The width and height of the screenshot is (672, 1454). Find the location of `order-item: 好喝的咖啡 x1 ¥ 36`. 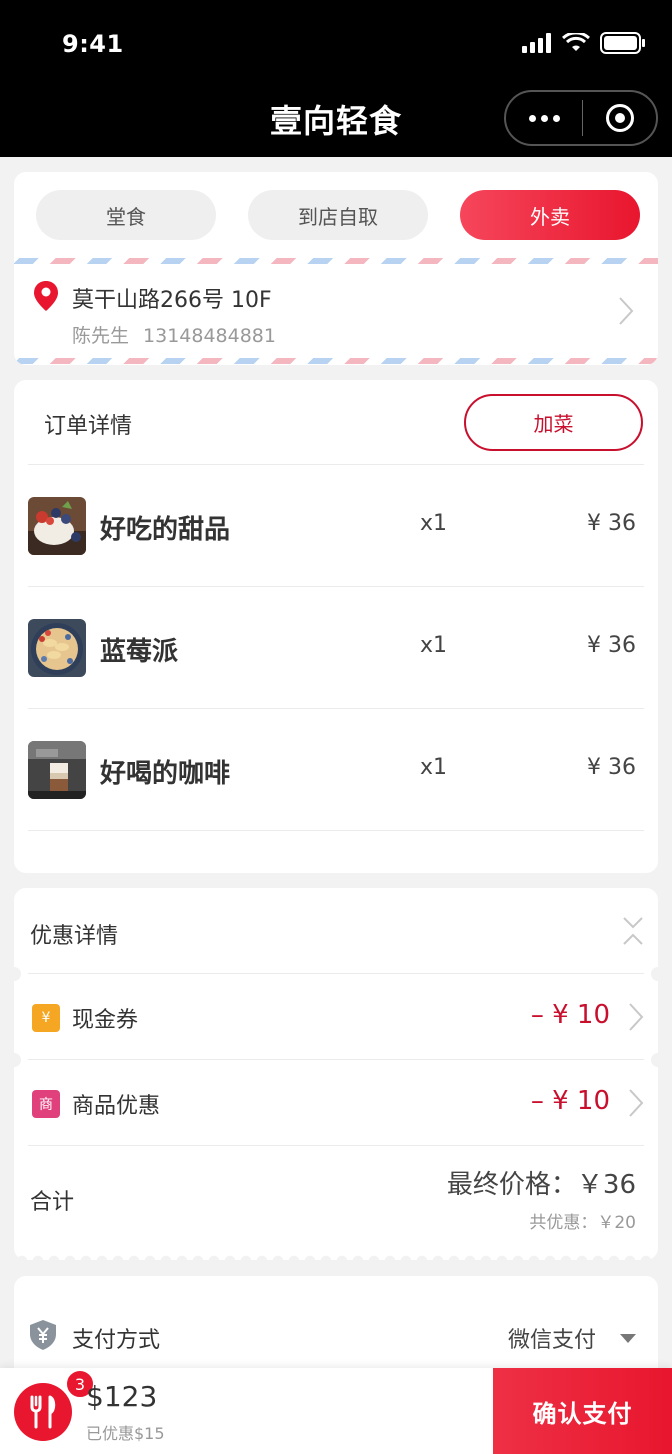

order-item: 好喝的咖啡 x1 ¥ 36 is located at coordinates (336, 769).